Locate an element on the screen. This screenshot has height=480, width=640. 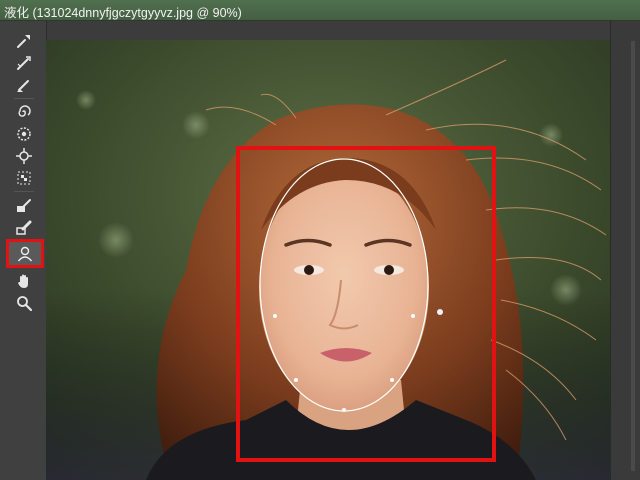
zoom-tool is located at coordinates (24, 303).